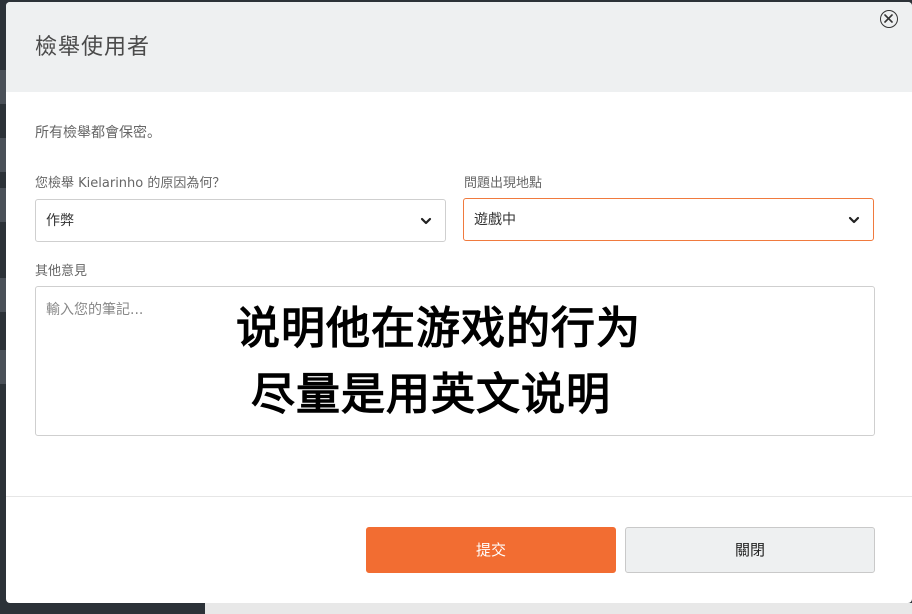 The height and width of the screenshot is (614, 912). What do you see at coordinates (98, 133) in the screenshot?
I see `privacy-note: 所有檢舉都會保密。` at bounding box center [98, 133].